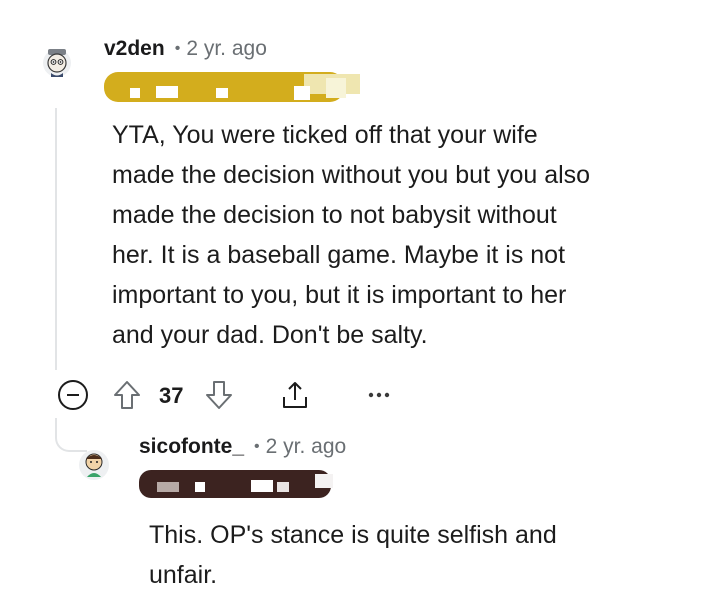  I want to click on reply-user-avatar, so click(94, 465).